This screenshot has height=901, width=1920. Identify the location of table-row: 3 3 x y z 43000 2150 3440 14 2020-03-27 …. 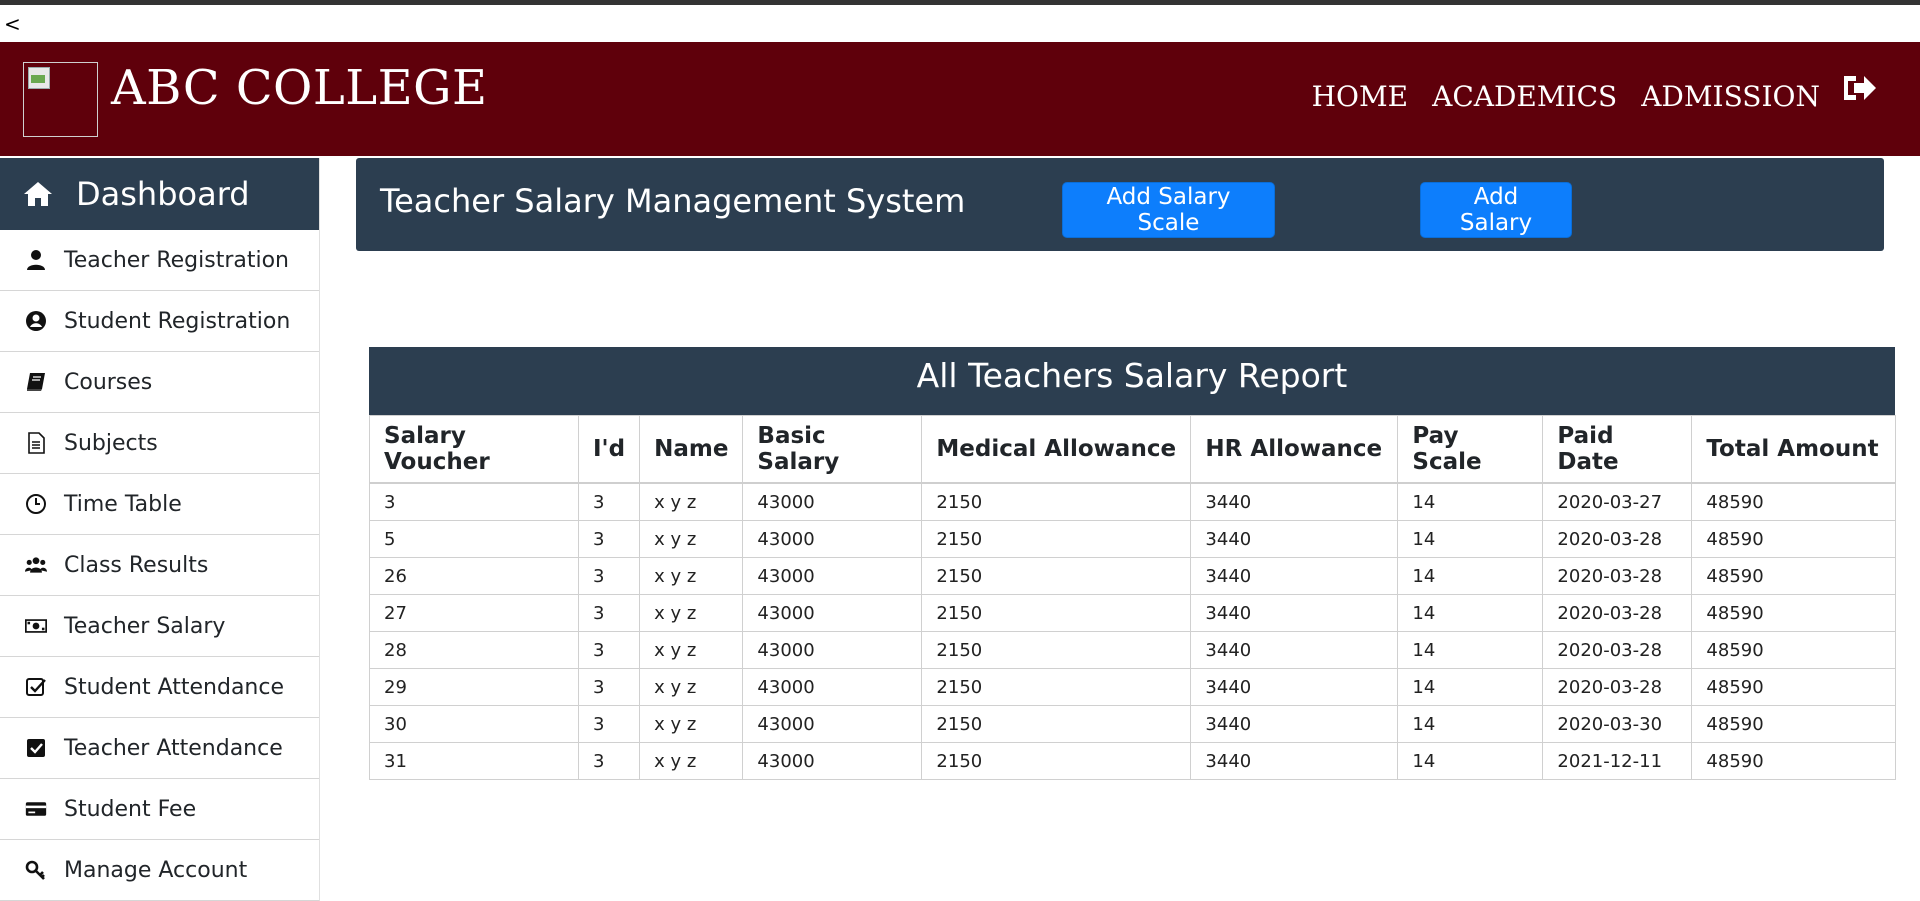
(1132, 501).